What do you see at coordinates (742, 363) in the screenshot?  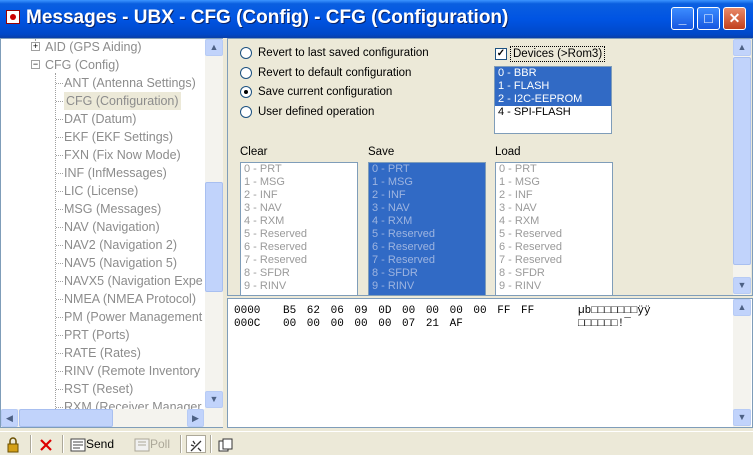 I see `hex-vertical-scrollbar: ▲ ▼` at bounding box center [742, 363].